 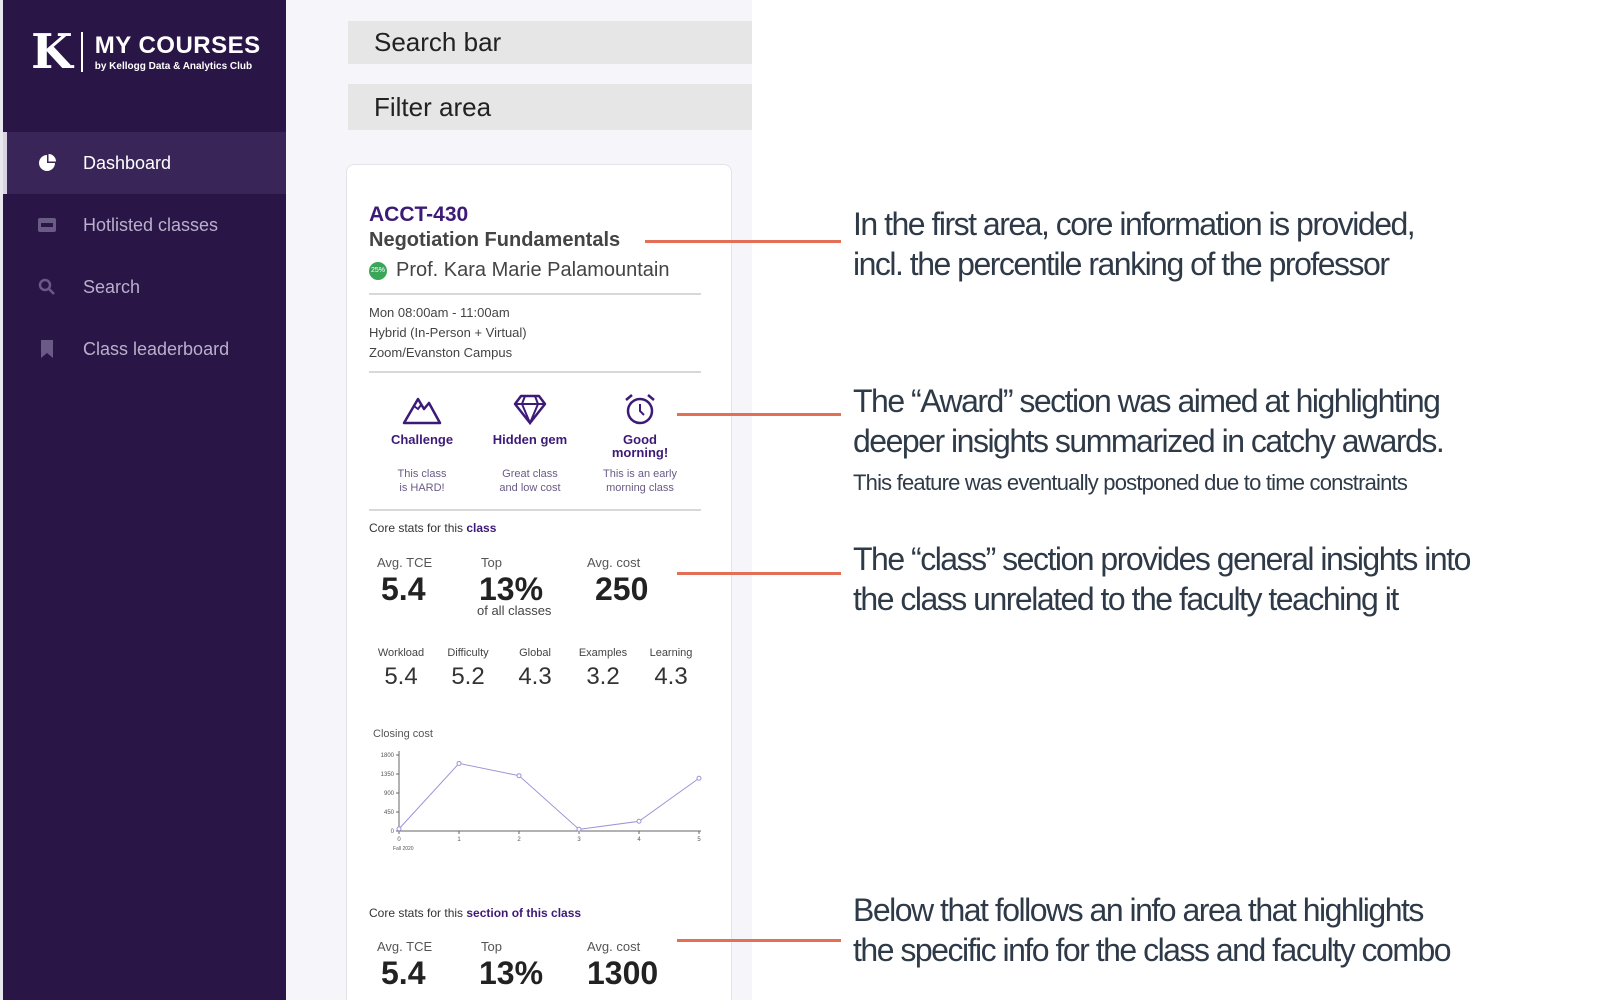 I want to click on percentile-badge: 25%, so click(x=378, y=270).